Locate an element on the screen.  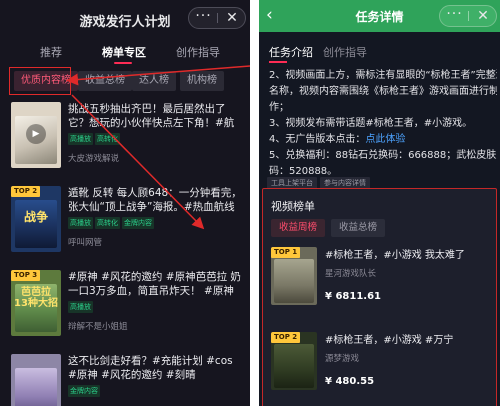
board-title: 视频榜单 is located at coordinates (293, 206).